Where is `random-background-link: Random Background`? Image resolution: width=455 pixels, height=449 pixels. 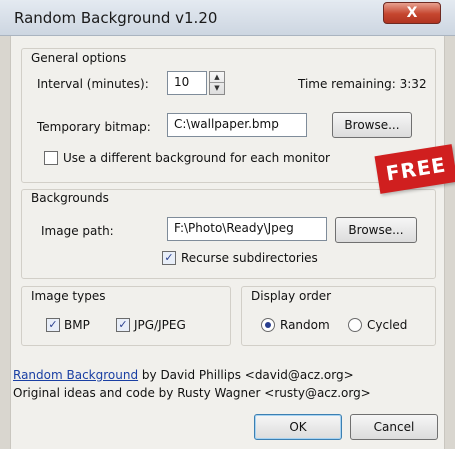 random-background-link: Random Background is located at coordinates (75, 375).